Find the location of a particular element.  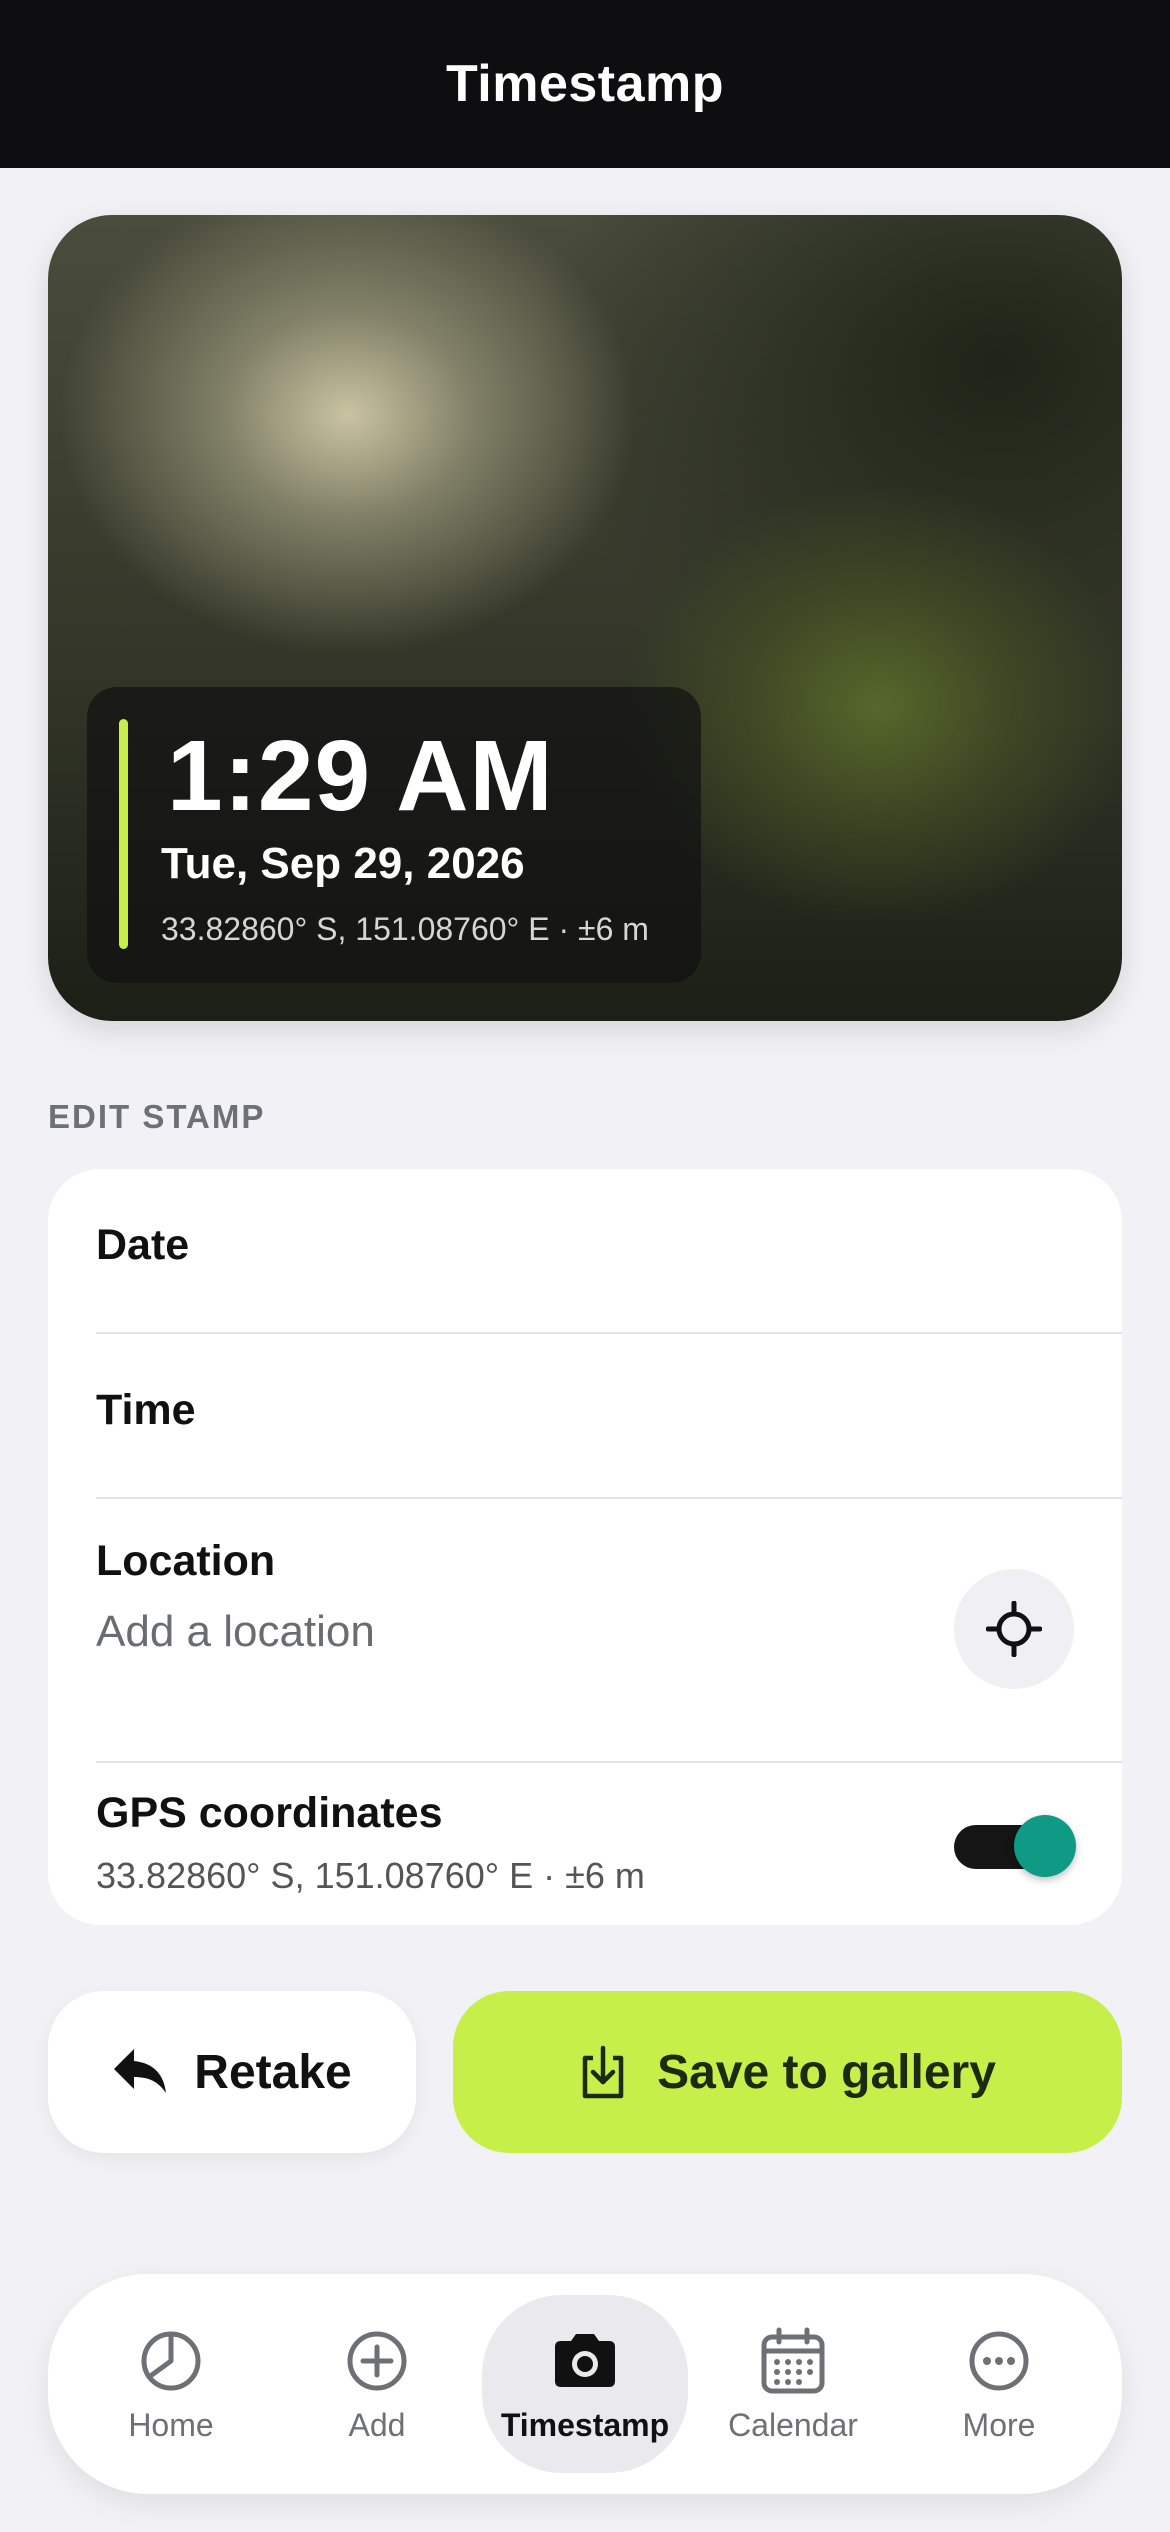

date-label: Date is located at coordinates (143, 1245).